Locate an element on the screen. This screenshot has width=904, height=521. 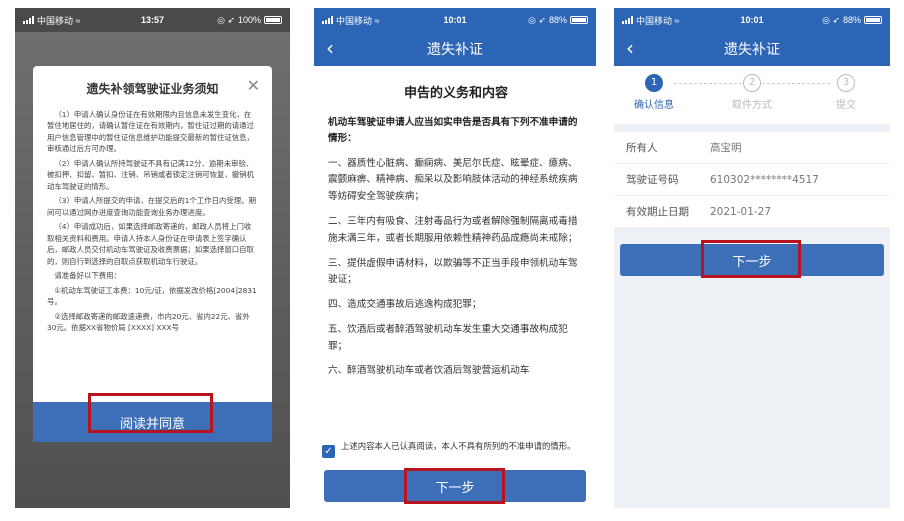
status-right: ◎ ➶ 100% is located at coordinates (249, 20).